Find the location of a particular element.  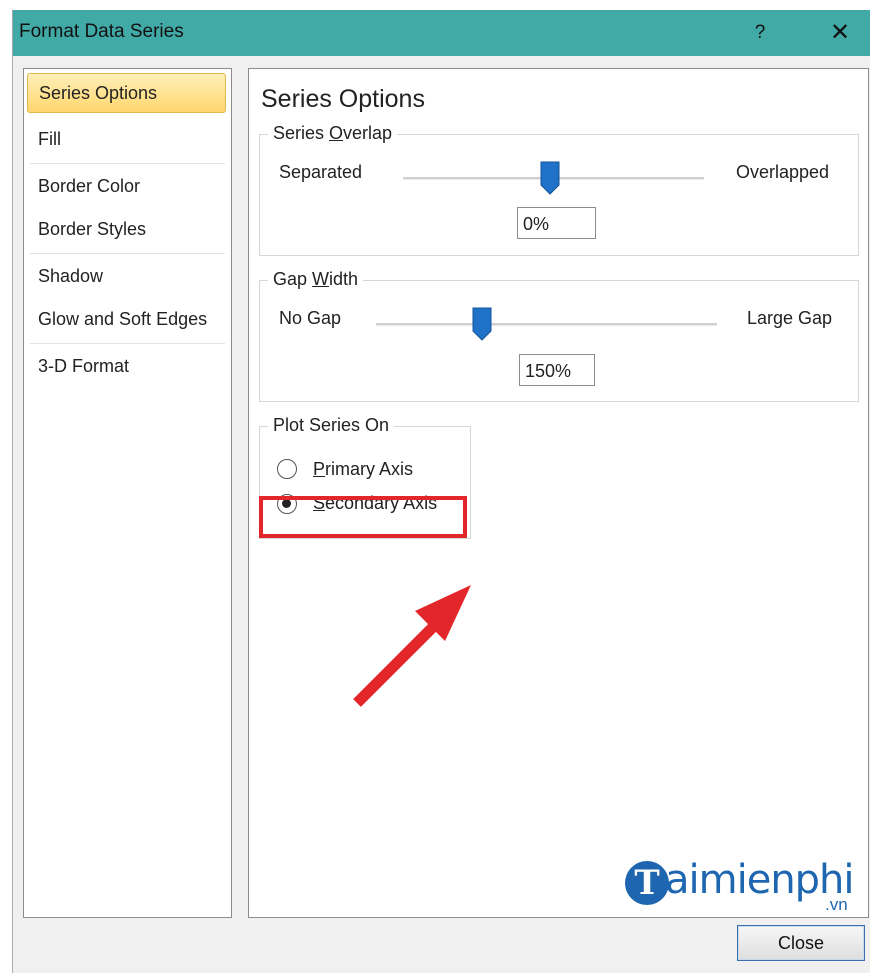

gap-width-slider-track is located at coordinates (546, 324).